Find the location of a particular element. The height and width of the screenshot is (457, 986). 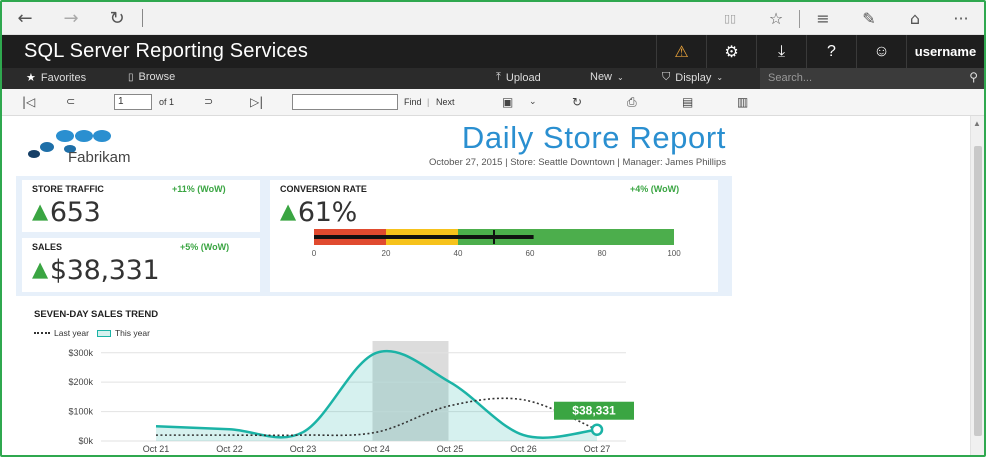

browse-menu: ▯ Browse is located at coordinates (151, 77).